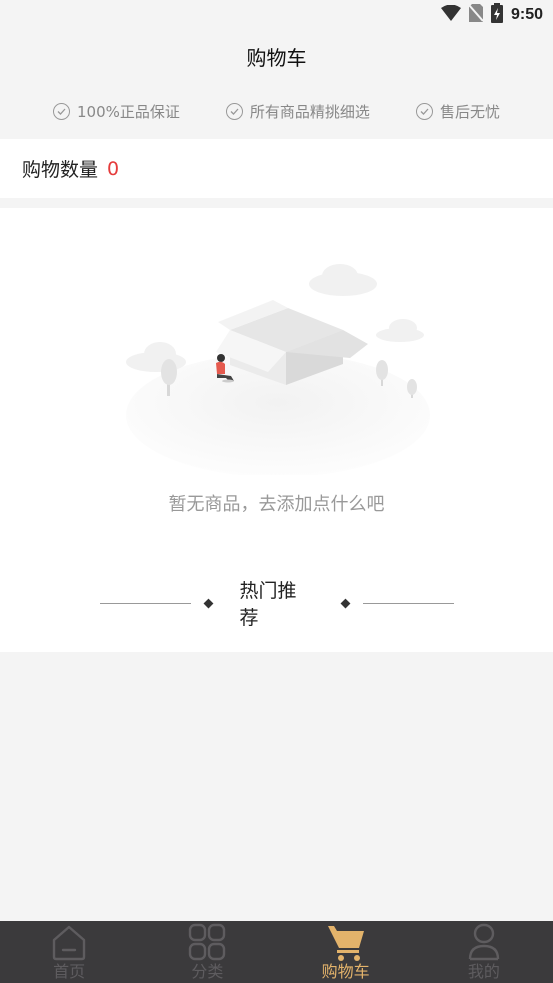  Describe the element at coordinates (309, 111) in the screenshot. I see `guarantee-label: 所有商品精挑细选` at that location.